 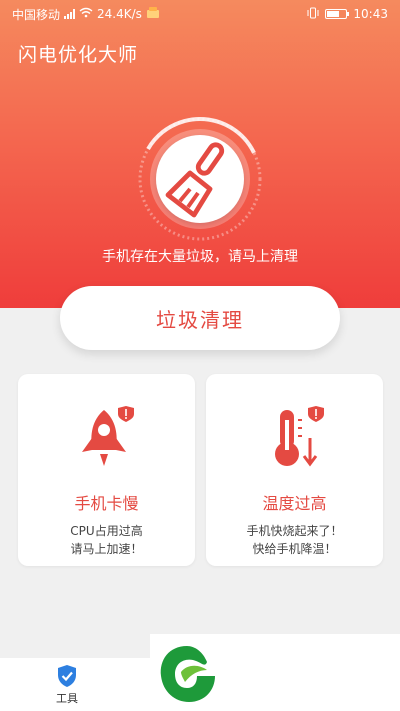 I want to click on thermometer-icon, so click(x=296, y=439).